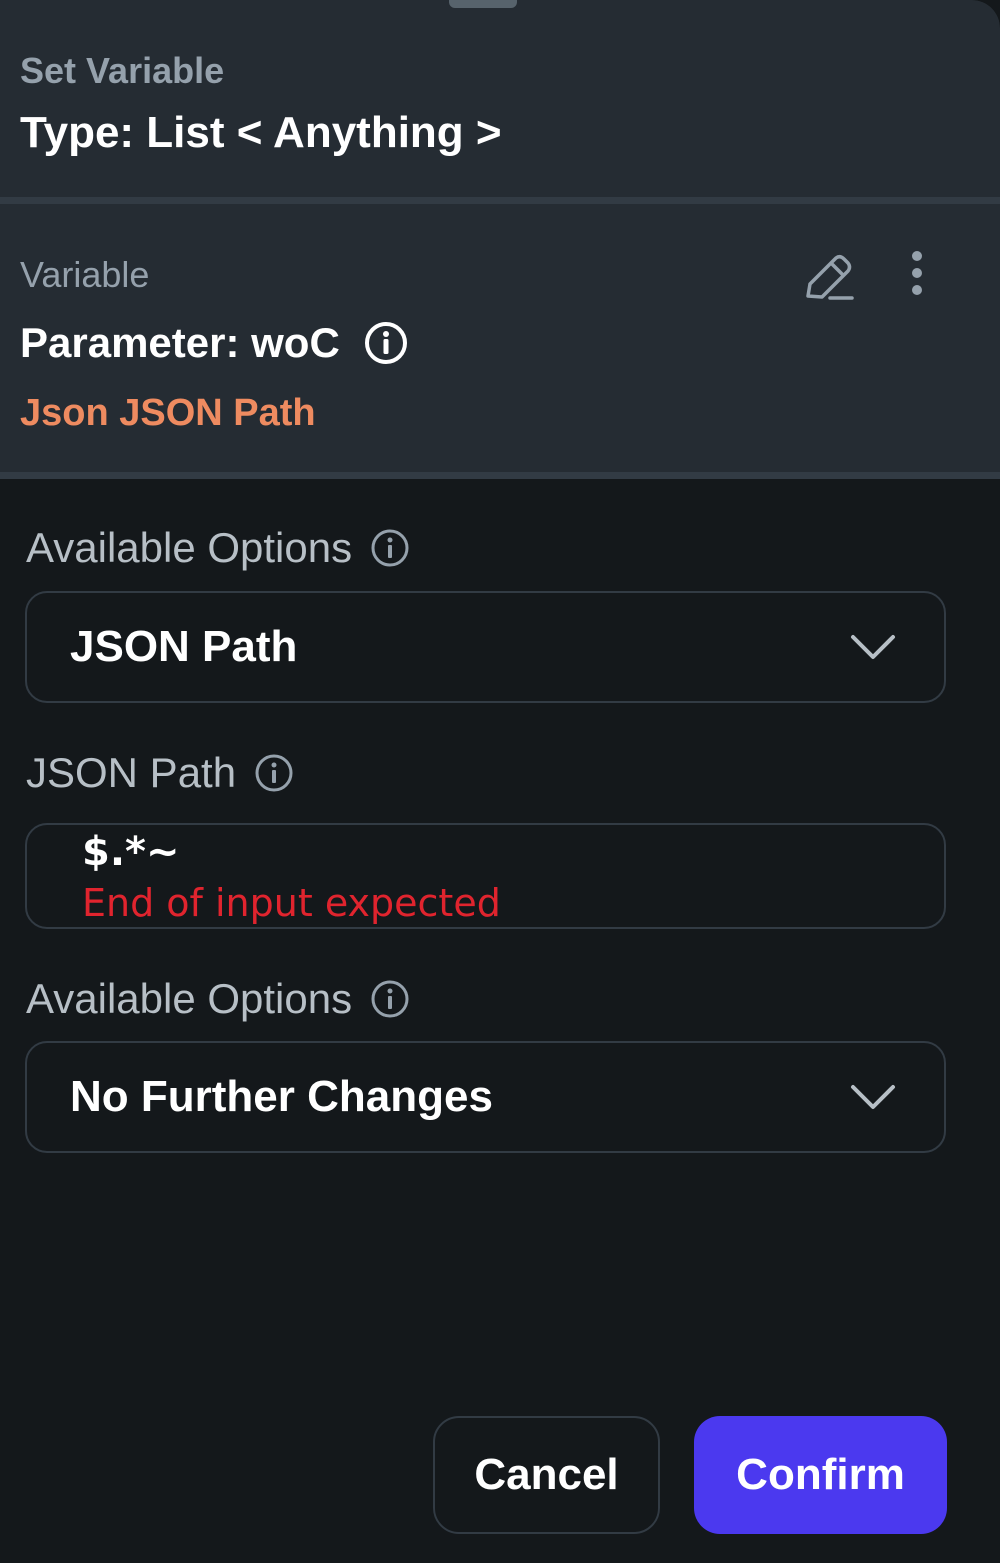 This screenshot has width=1000, height=1563. What do you see at coordinates (291, 903) in the screenshot?
I see `json-path-error: End of input expected` at bounding box center [291, 903].